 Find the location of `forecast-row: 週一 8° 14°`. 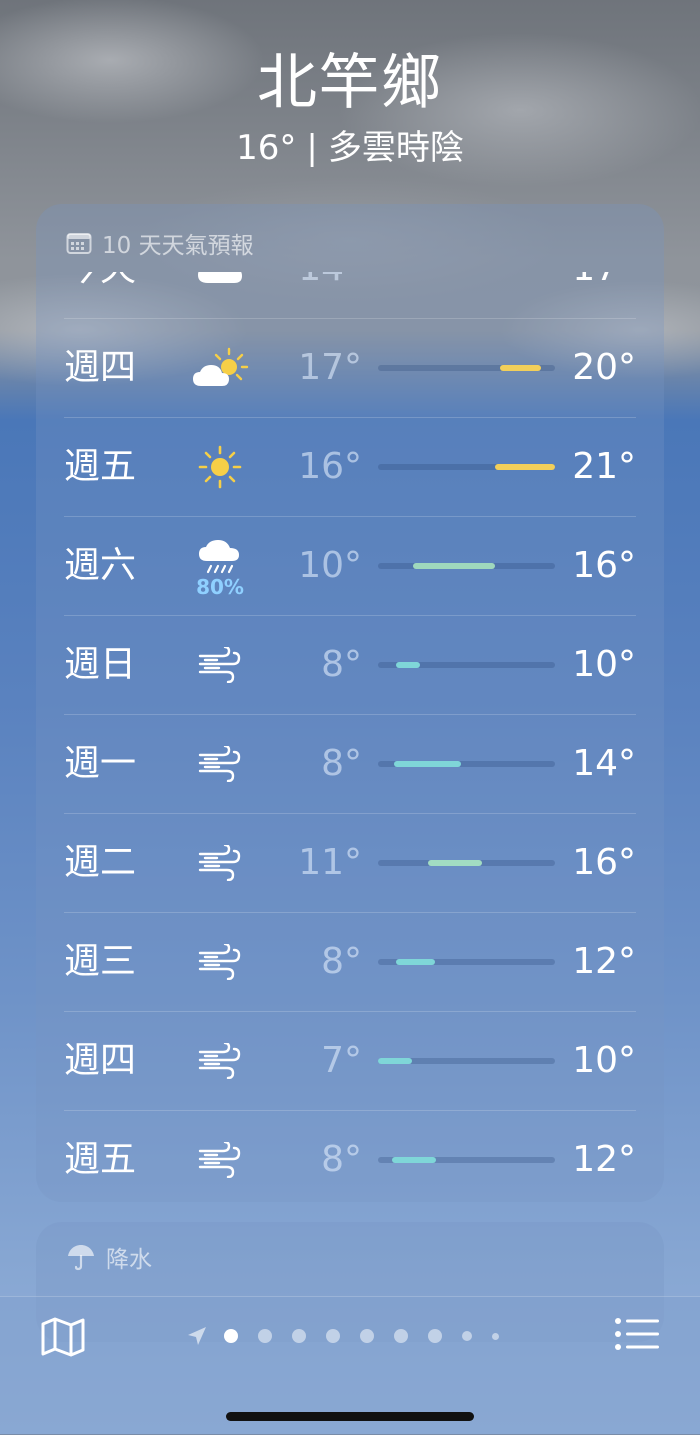

forecast-row: 週一 8° 14° is located at coordinates (350, 763).